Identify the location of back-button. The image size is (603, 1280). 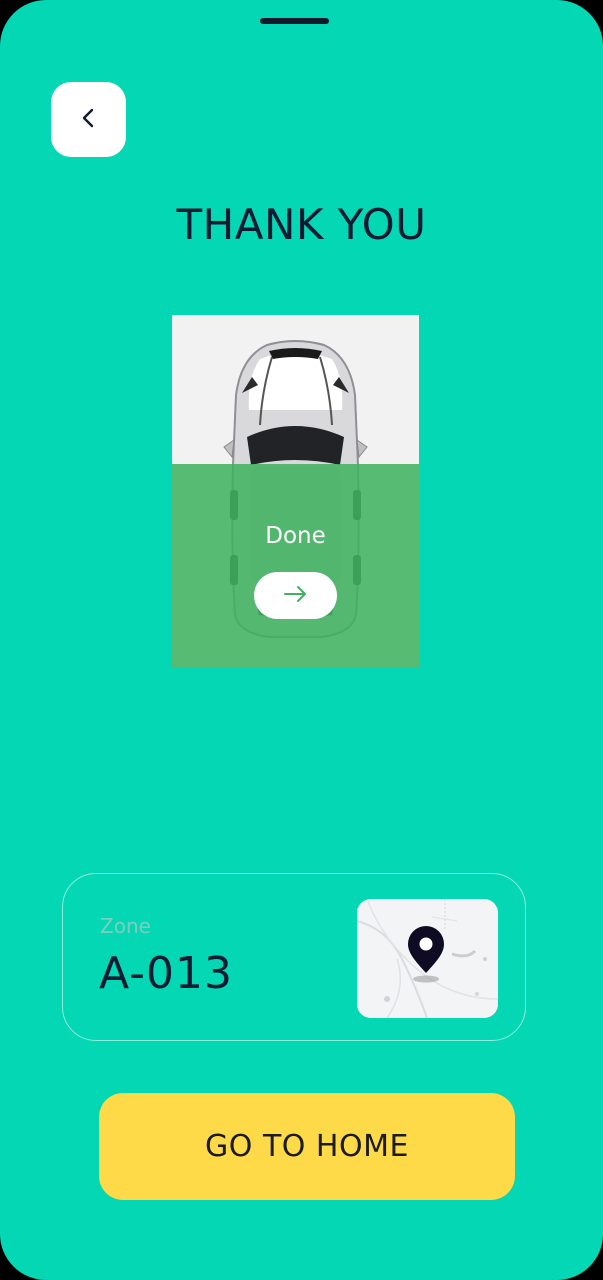
(88, 119).